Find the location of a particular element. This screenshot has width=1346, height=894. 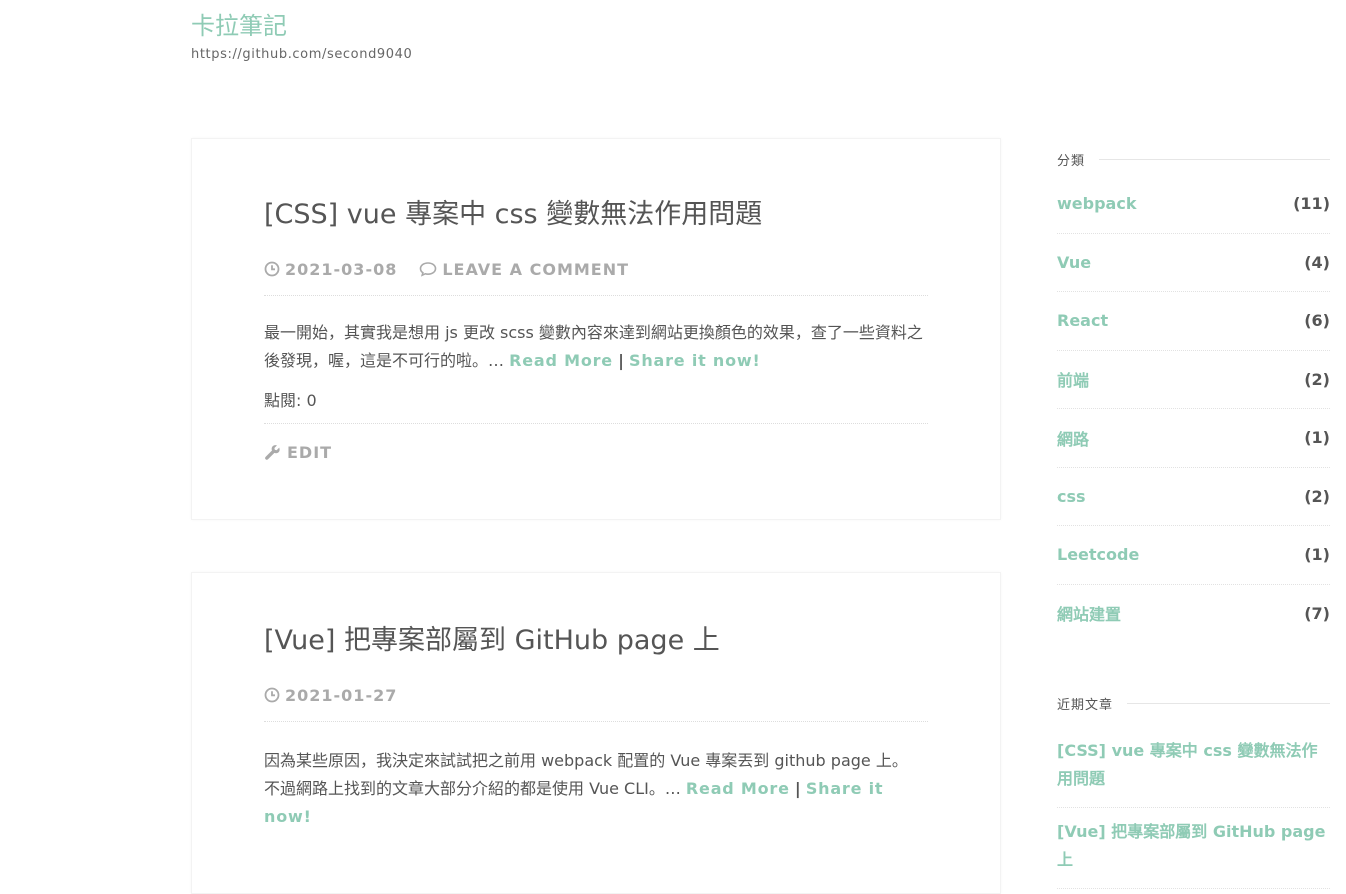

post-date-text: 2021-01-27 is located at coordinates (341, 695).